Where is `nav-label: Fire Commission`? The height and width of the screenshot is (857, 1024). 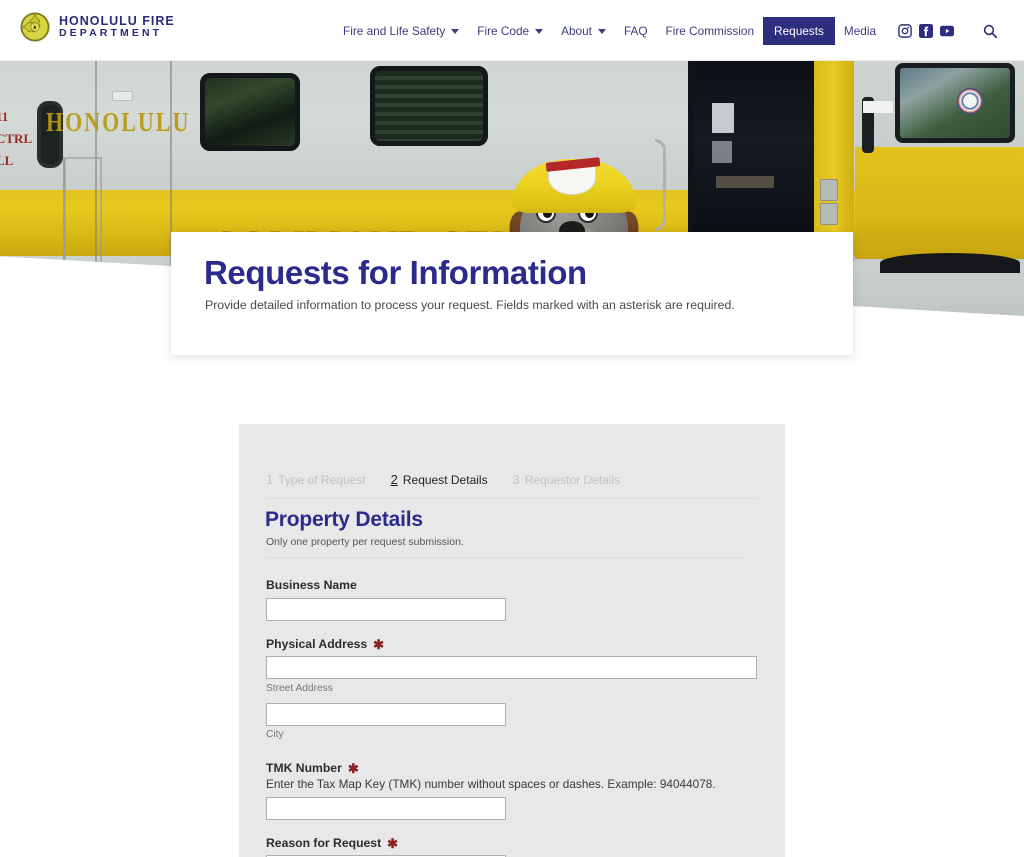
nav-label: Fire Commission is located at coordinates (710, 30).